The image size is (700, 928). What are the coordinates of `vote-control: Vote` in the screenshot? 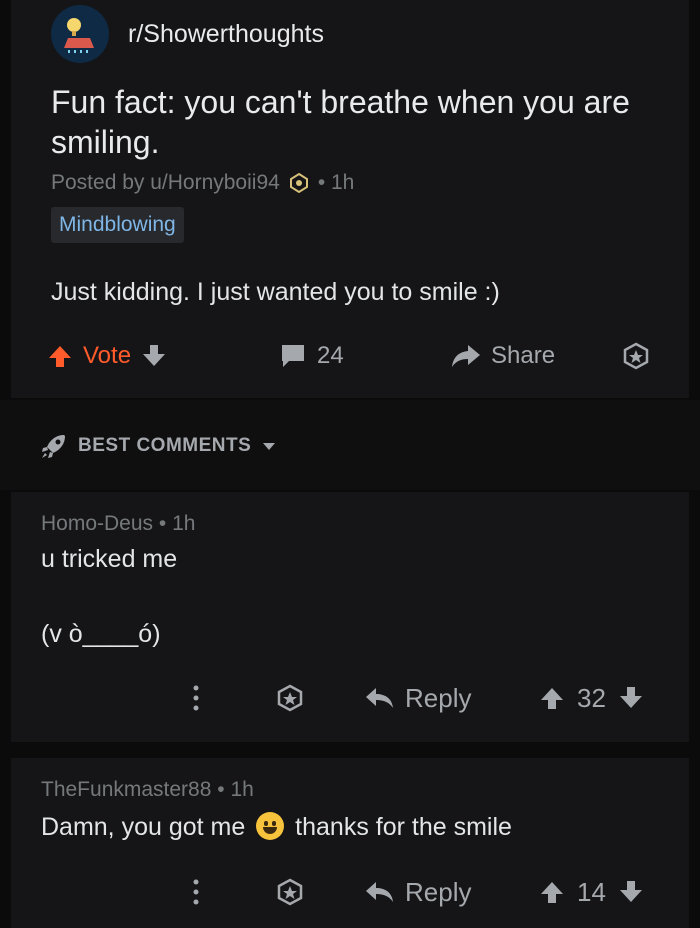 It's located at (107, 356).